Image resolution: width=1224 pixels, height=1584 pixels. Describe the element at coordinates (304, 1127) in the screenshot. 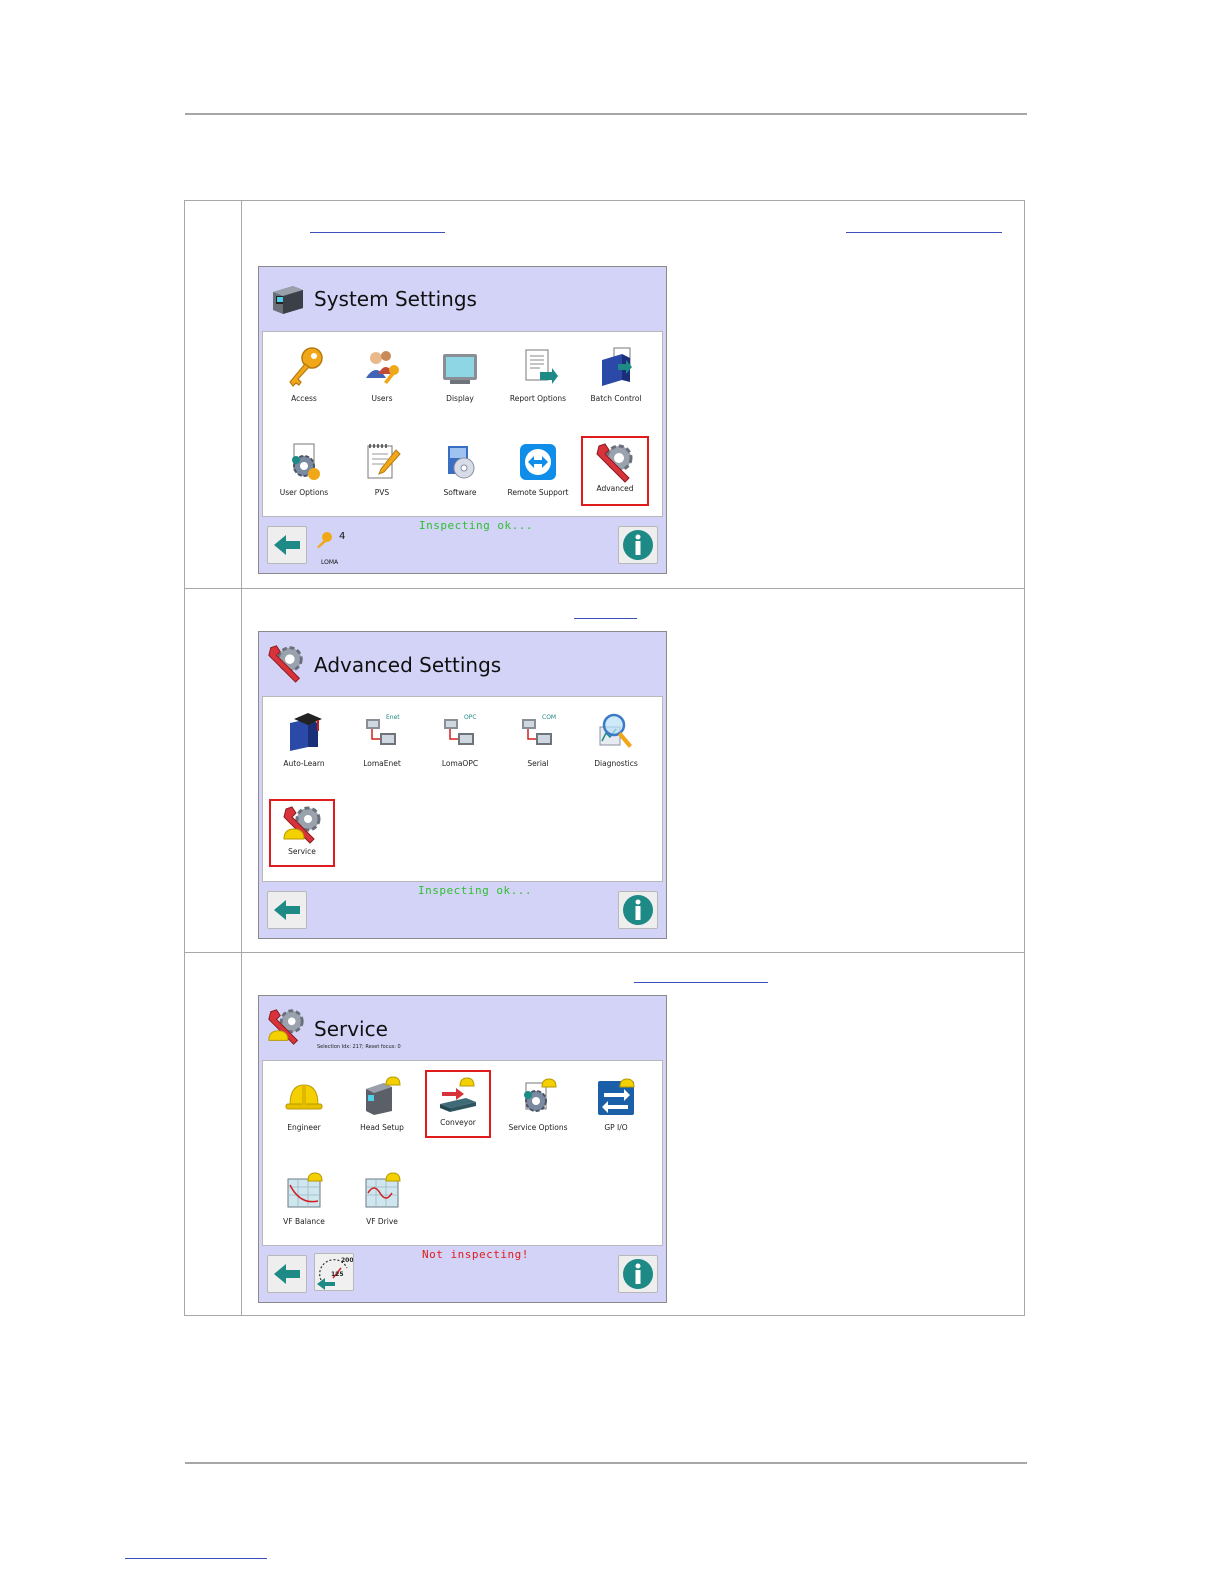

I see `icon-label: Engineer` at that location.